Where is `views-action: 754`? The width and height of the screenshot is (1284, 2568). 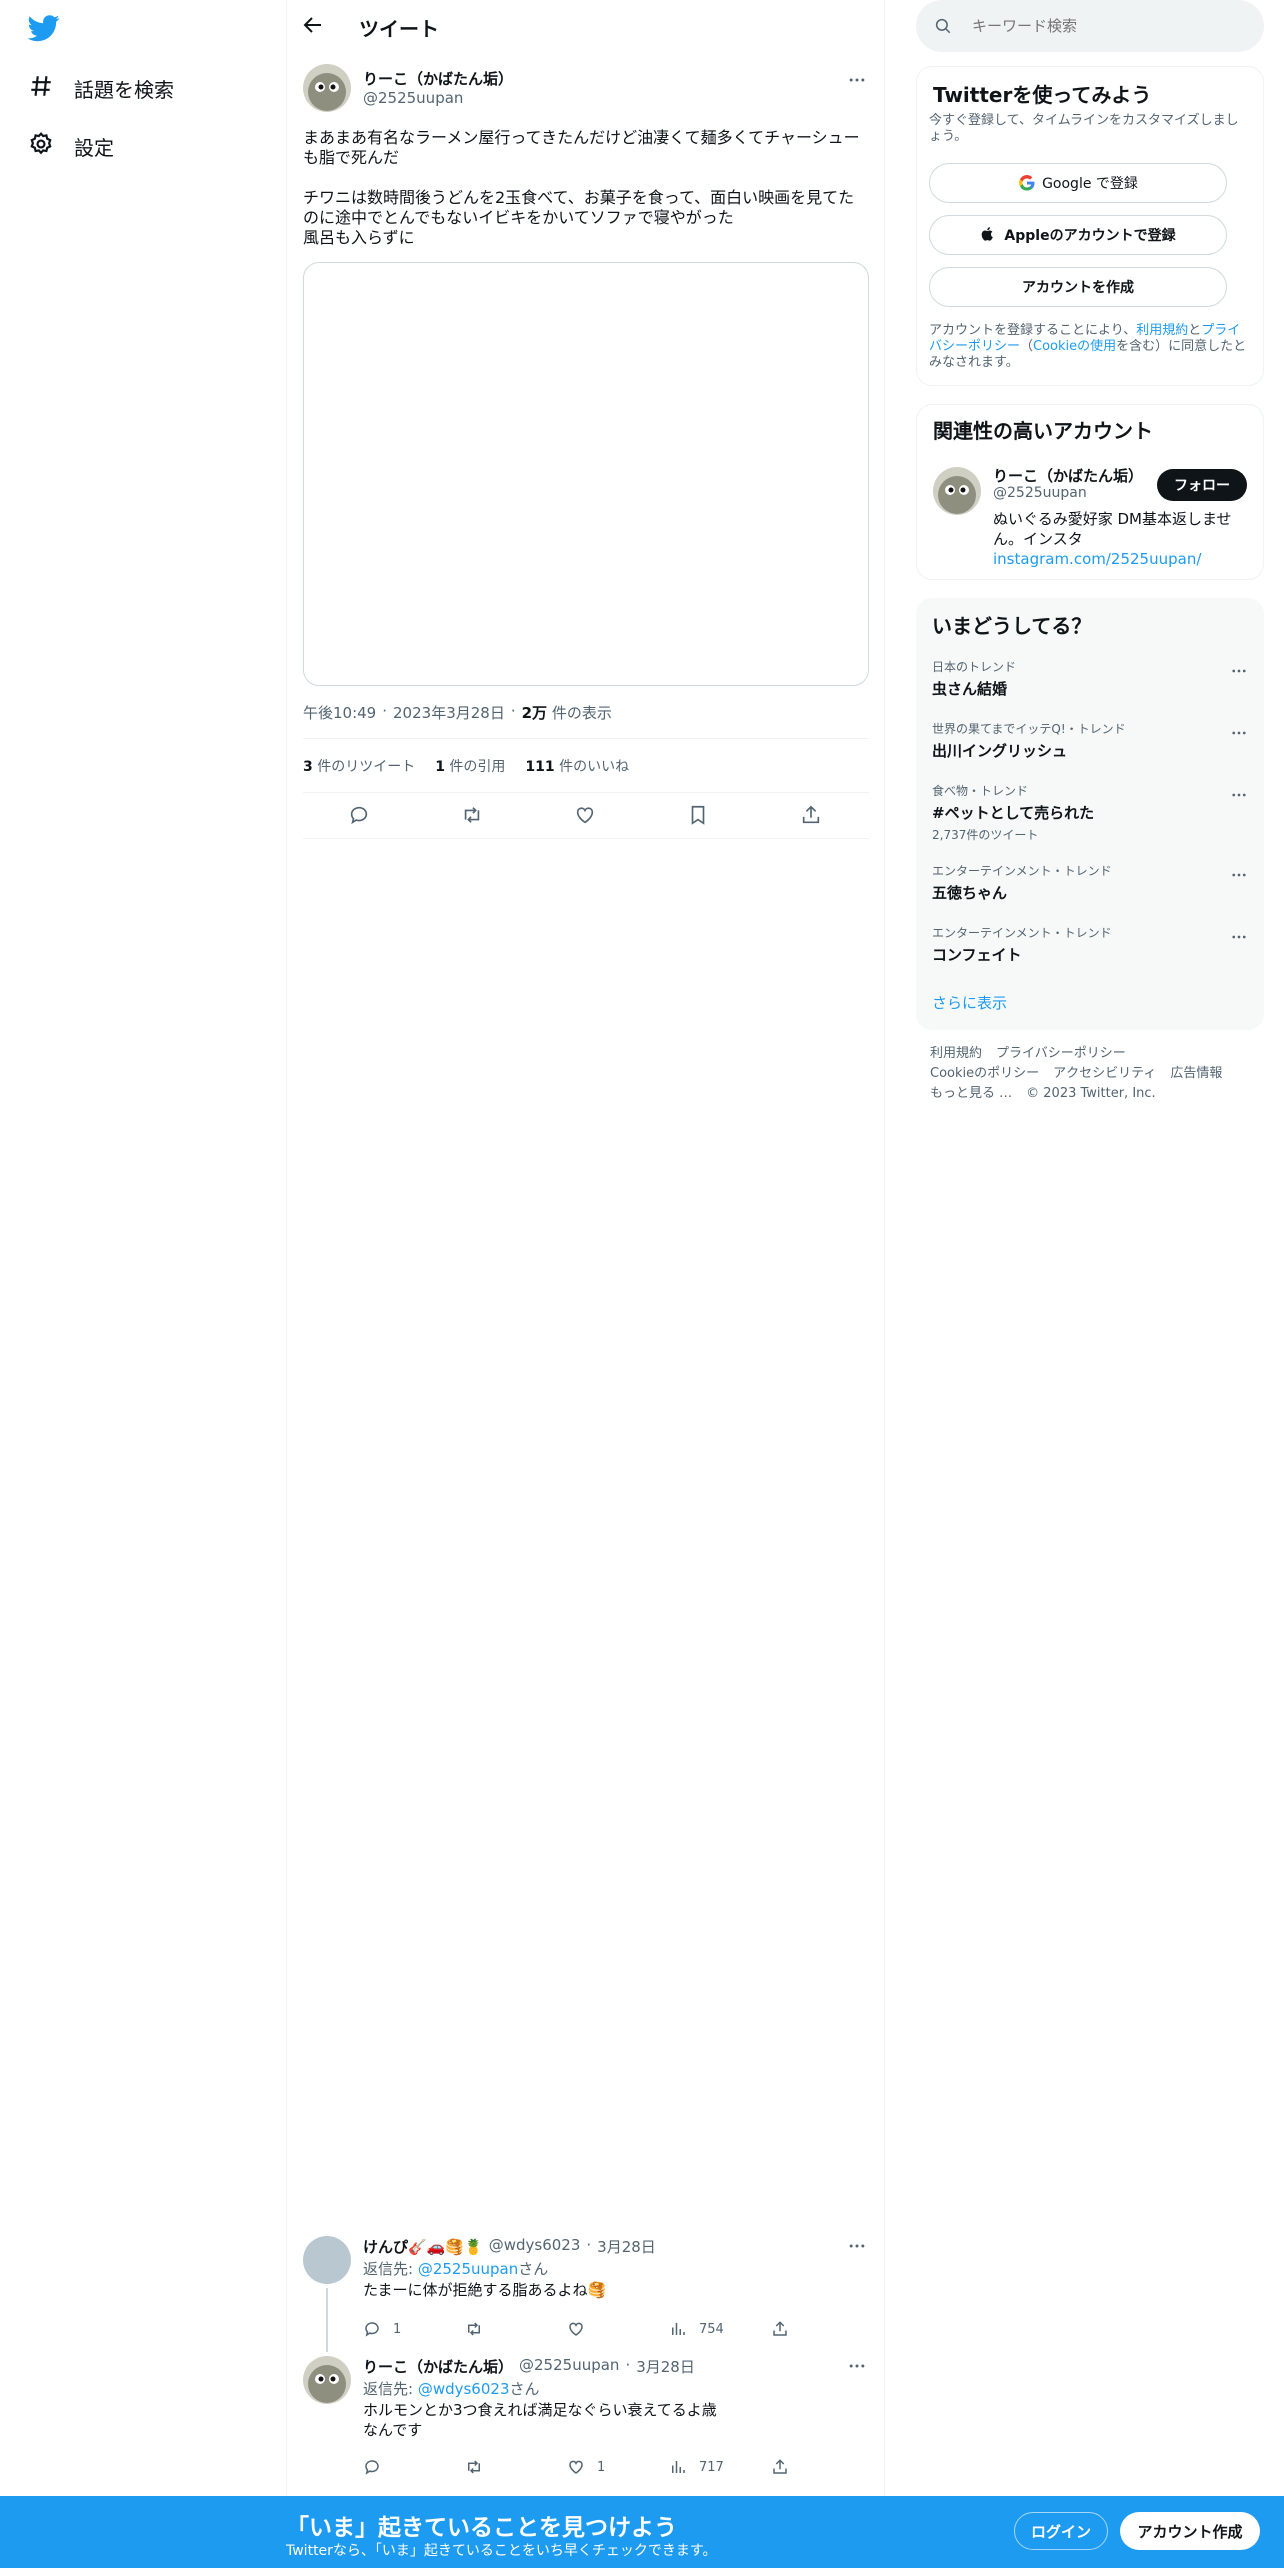
views-action: 754 is located at coordinates (720, 2329).